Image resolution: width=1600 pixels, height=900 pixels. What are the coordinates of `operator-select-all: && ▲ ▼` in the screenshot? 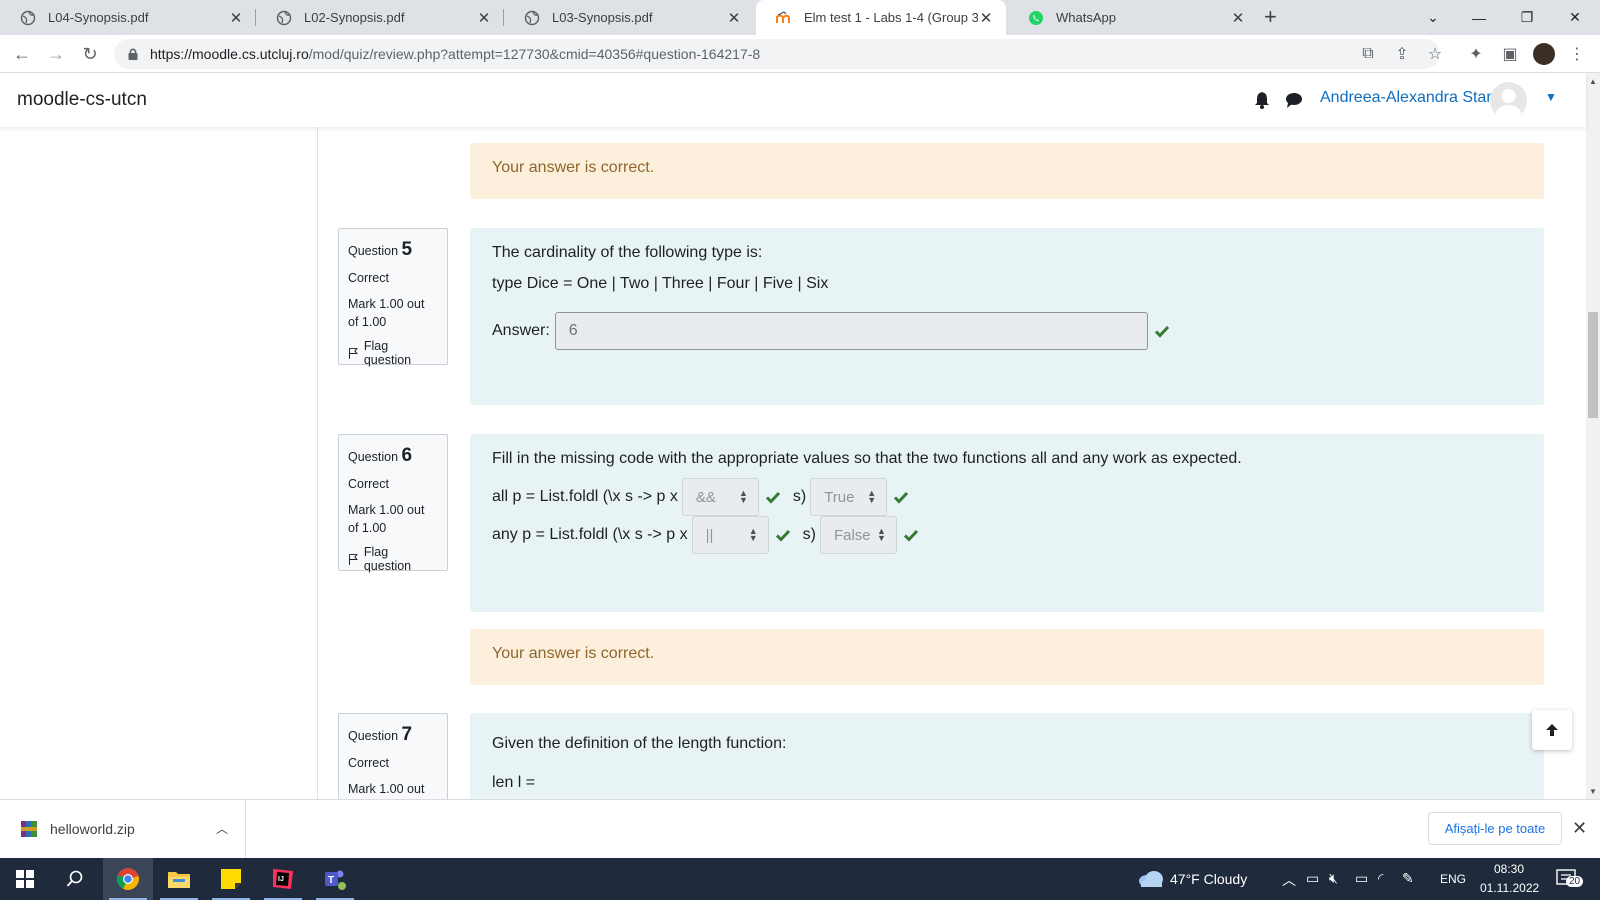 It's located at (720, 497).